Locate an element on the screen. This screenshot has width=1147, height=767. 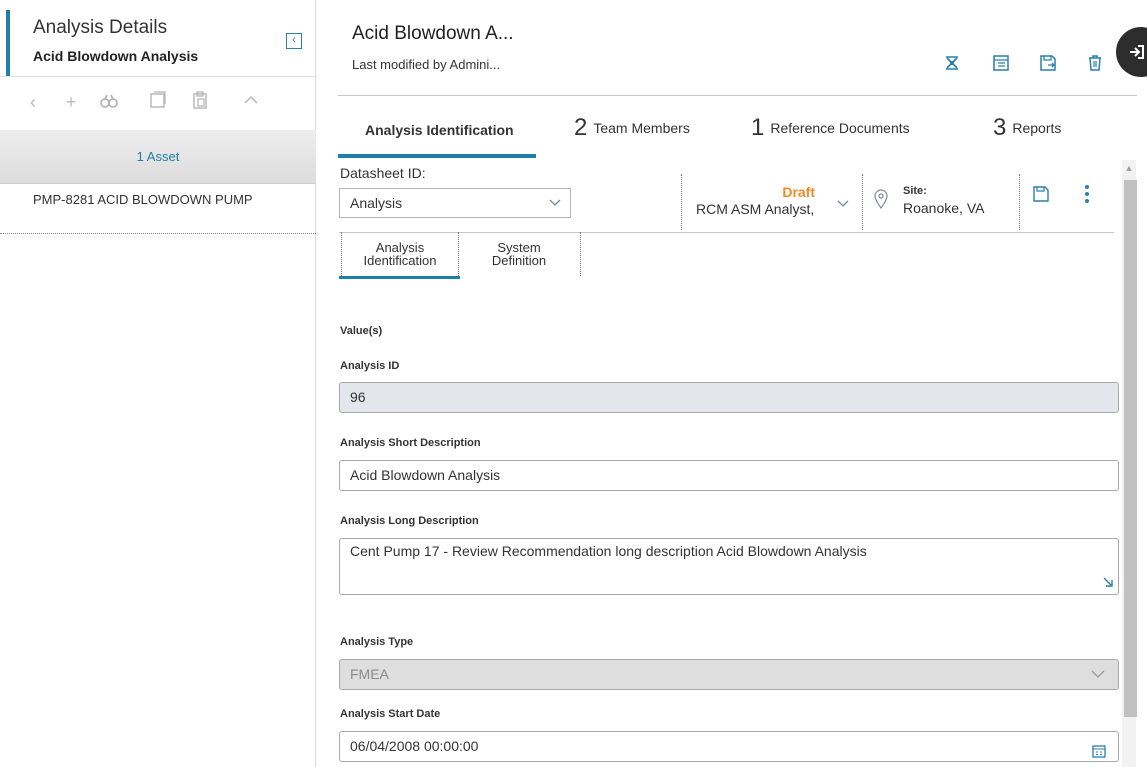
short-description-label: Analysis Short Description is located at coordinates (410, 443).